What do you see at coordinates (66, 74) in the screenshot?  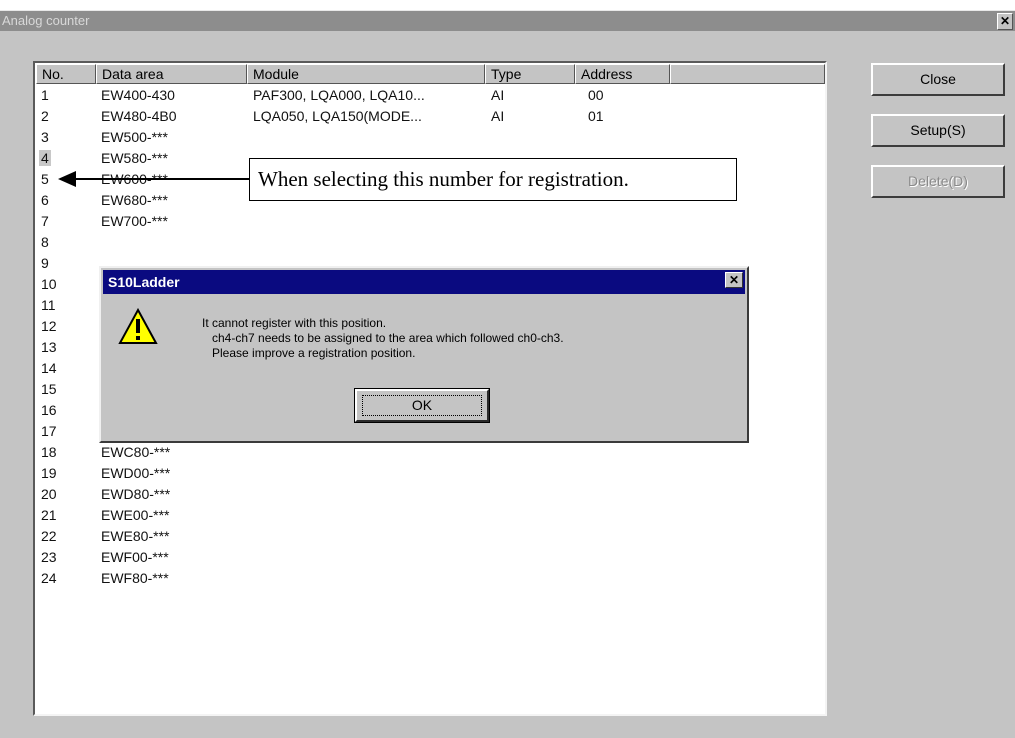 I see `column-header-no: No.` at bounding box center [66, 74].